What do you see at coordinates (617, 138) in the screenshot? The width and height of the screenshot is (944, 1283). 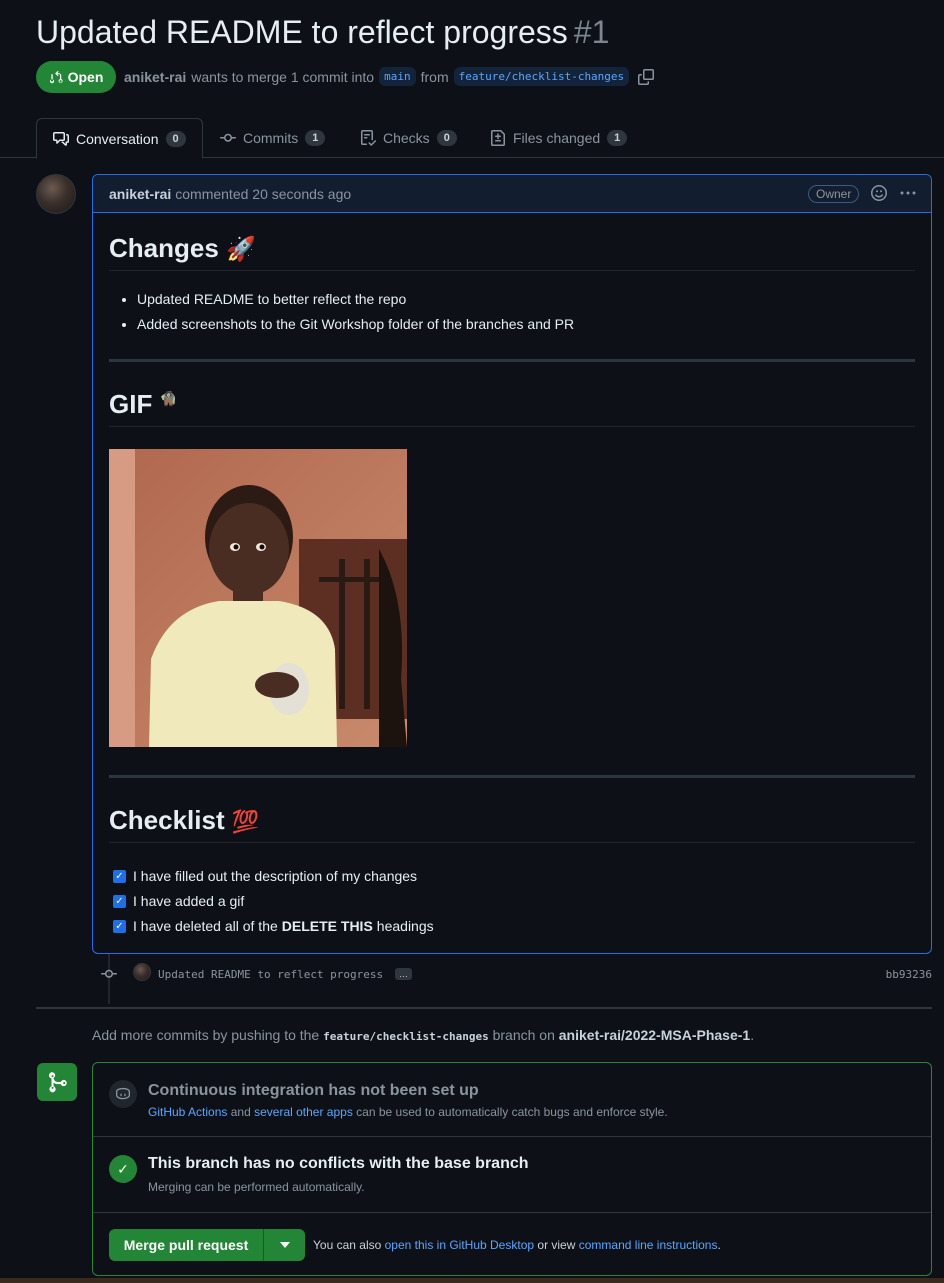 I see `tab-files-changed-count: 1` at bounding box center [617, 138].